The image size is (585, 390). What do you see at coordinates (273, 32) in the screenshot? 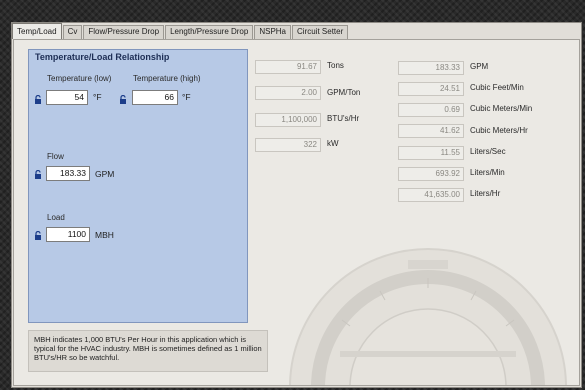
I see `tab-nspha: NSPHa` at bounding box center [273, 32].